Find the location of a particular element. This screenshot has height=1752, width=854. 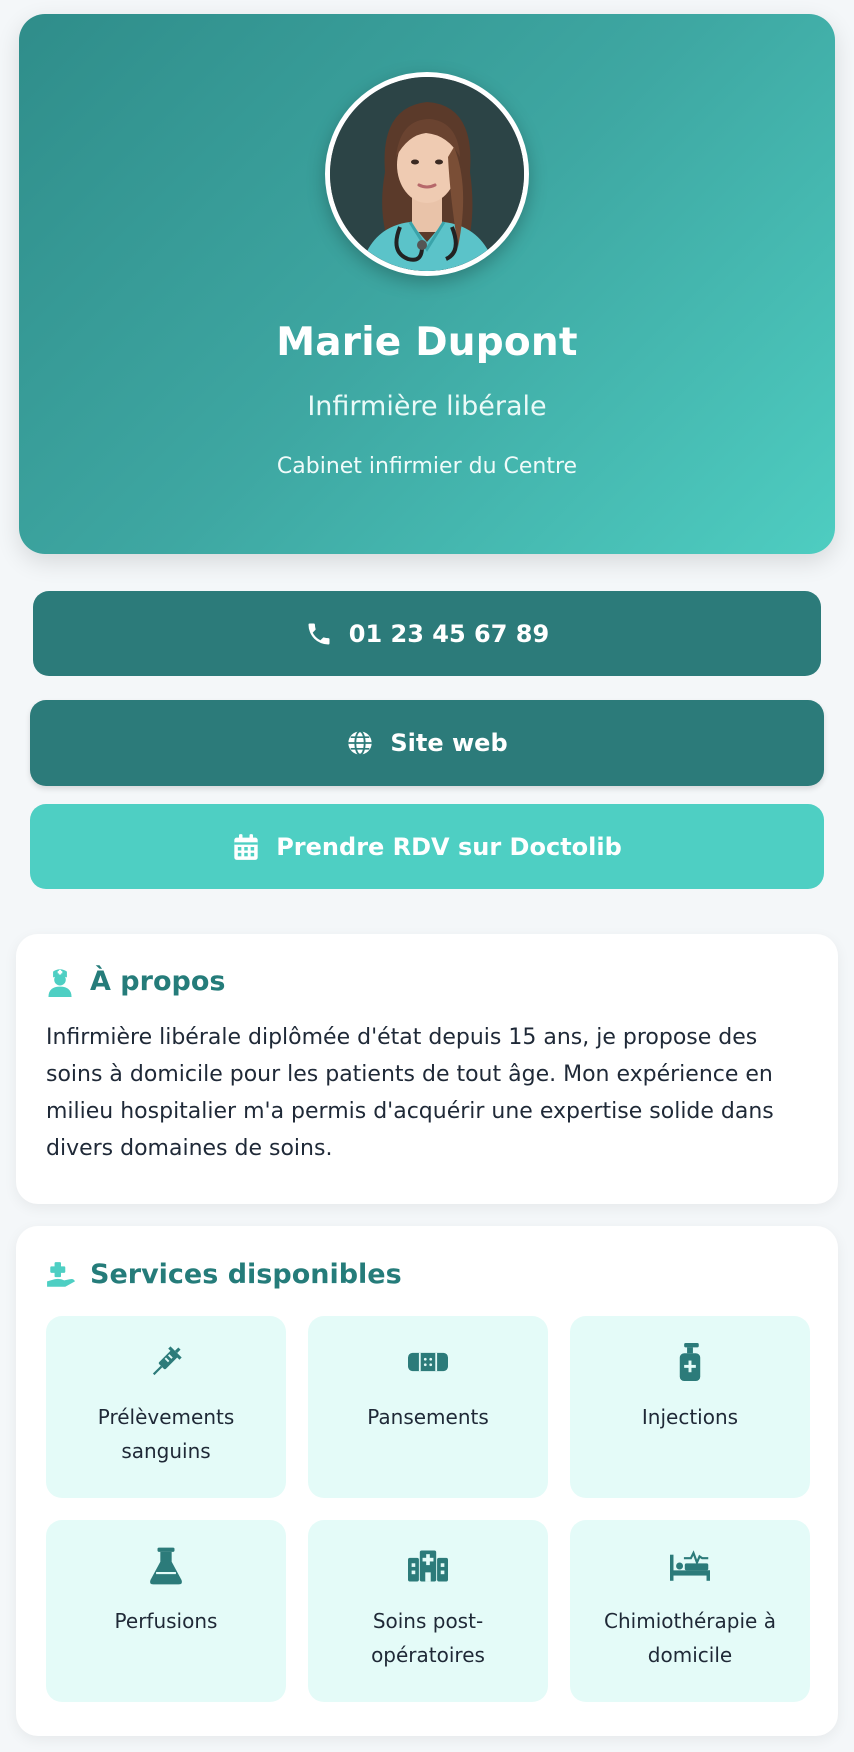

bandage-icon is located at coordinates (428, 1362).